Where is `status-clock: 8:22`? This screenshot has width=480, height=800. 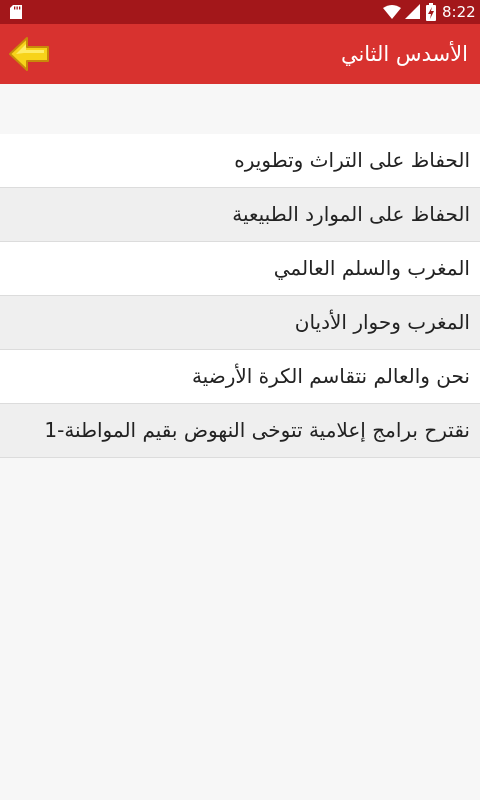 status-clock: 8:22 is located at coordinates (459, 12).